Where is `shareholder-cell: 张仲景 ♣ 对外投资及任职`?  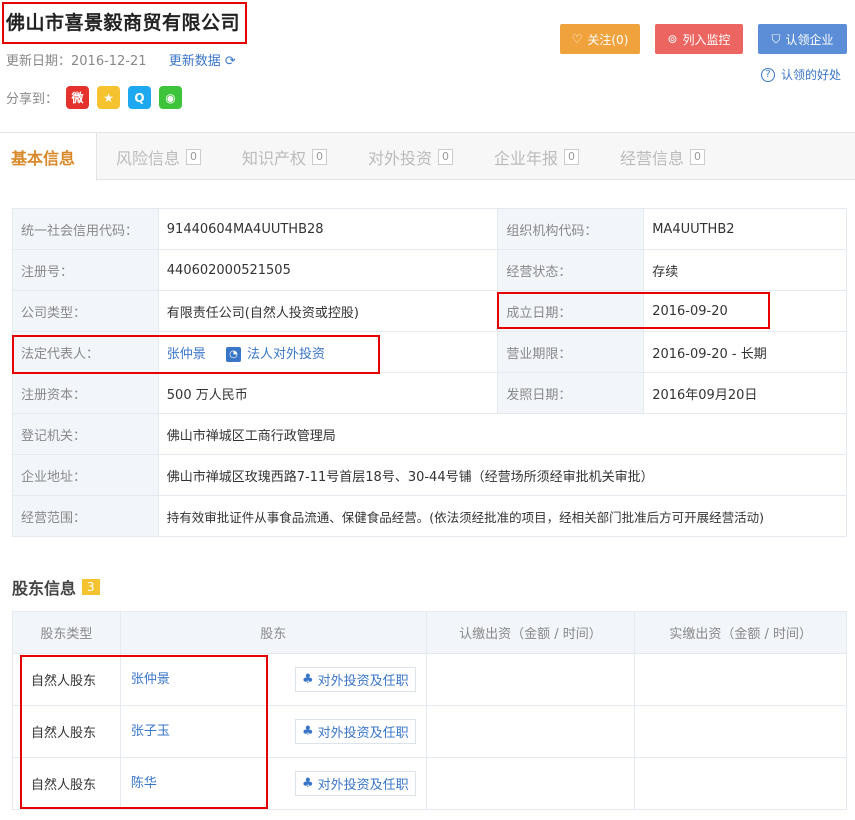 shareholder-cell: 张仲景 ♣ 对外投资及任职 is located at coordinates (273, 679).